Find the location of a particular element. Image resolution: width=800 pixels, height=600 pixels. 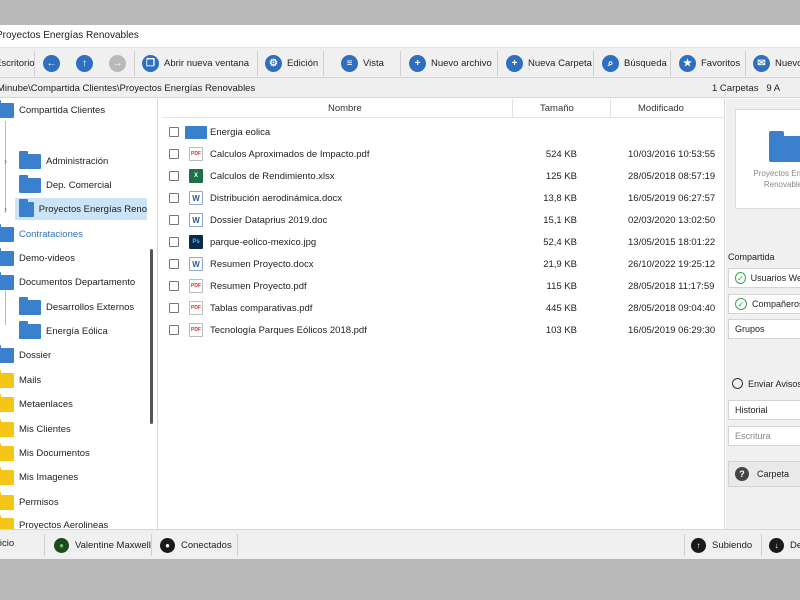

file-modified: 16/05/2019 06:29:30 is located at coordinates (672, 330).